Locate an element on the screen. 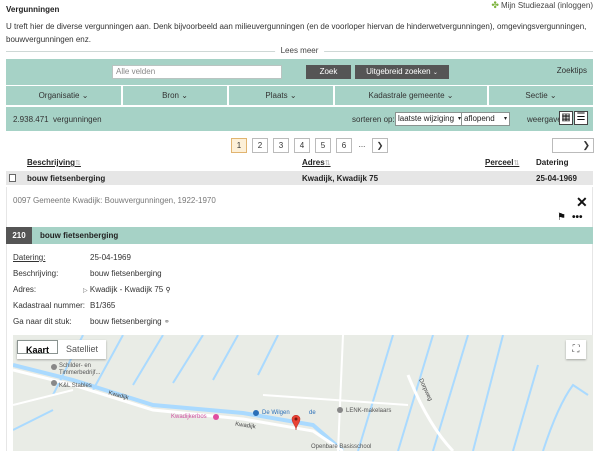  login-link: ✤ Mijn Studiezaal (inloggen) is located at coordinates (542, 5).